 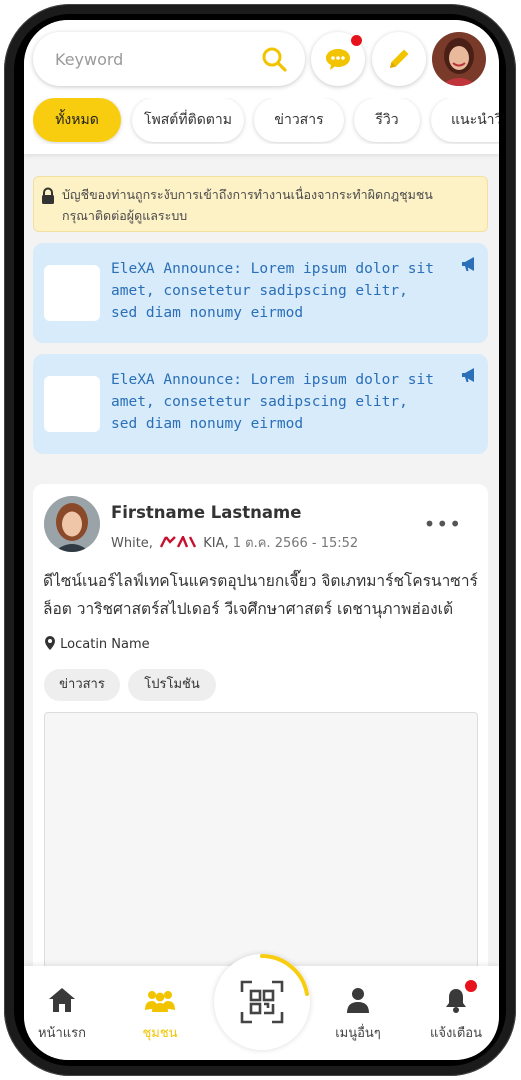 I want to click on more-options-button: •••, so click(x=443, y=524).